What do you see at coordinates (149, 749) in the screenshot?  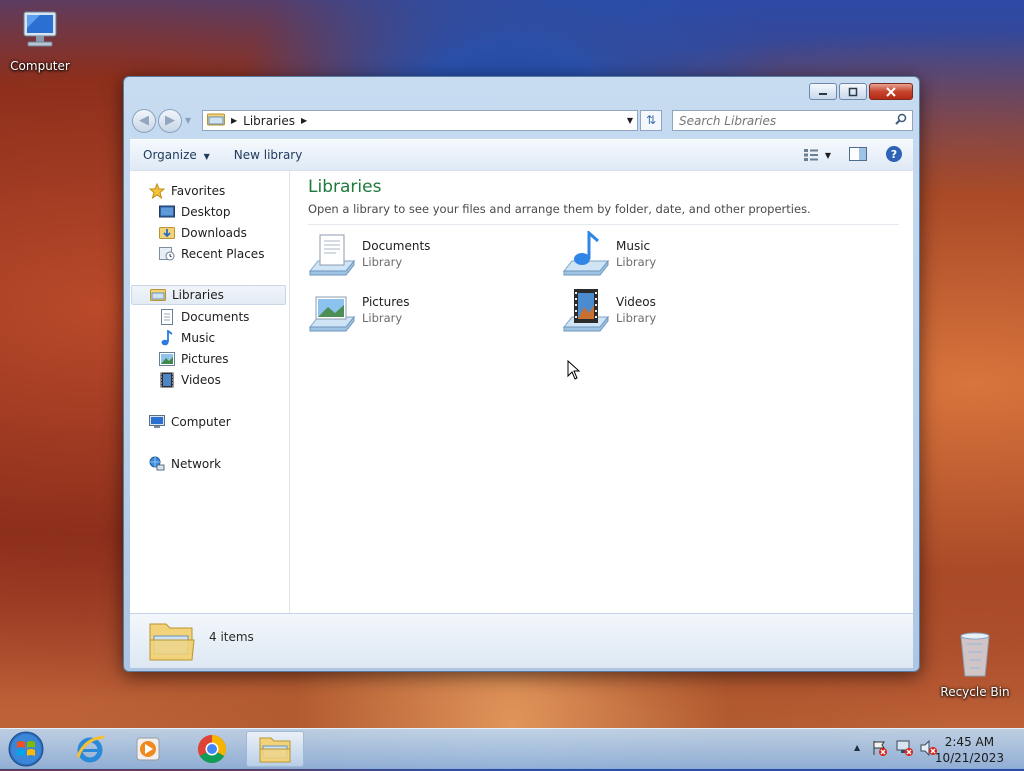 I see `taskbar-media-player` at bounding box center [149, 749].